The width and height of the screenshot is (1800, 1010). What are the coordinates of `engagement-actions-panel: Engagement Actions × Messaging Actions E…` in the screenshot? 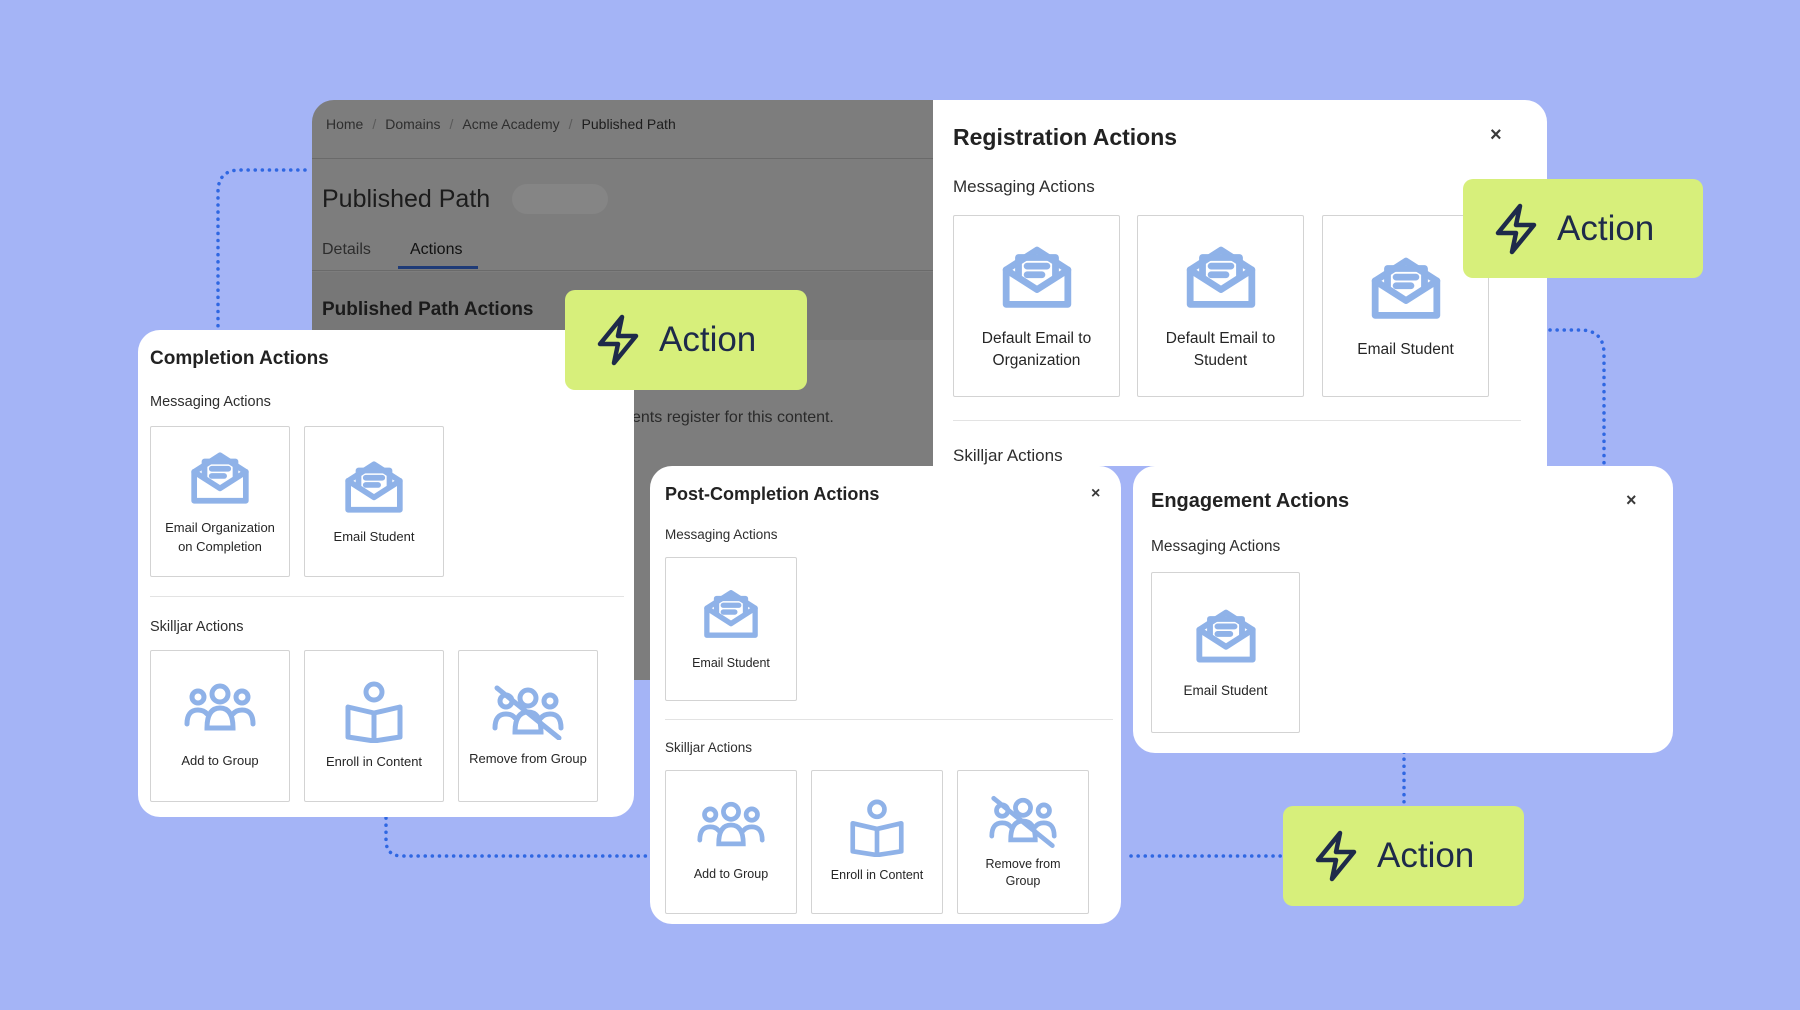 It's located at (1403, 609).